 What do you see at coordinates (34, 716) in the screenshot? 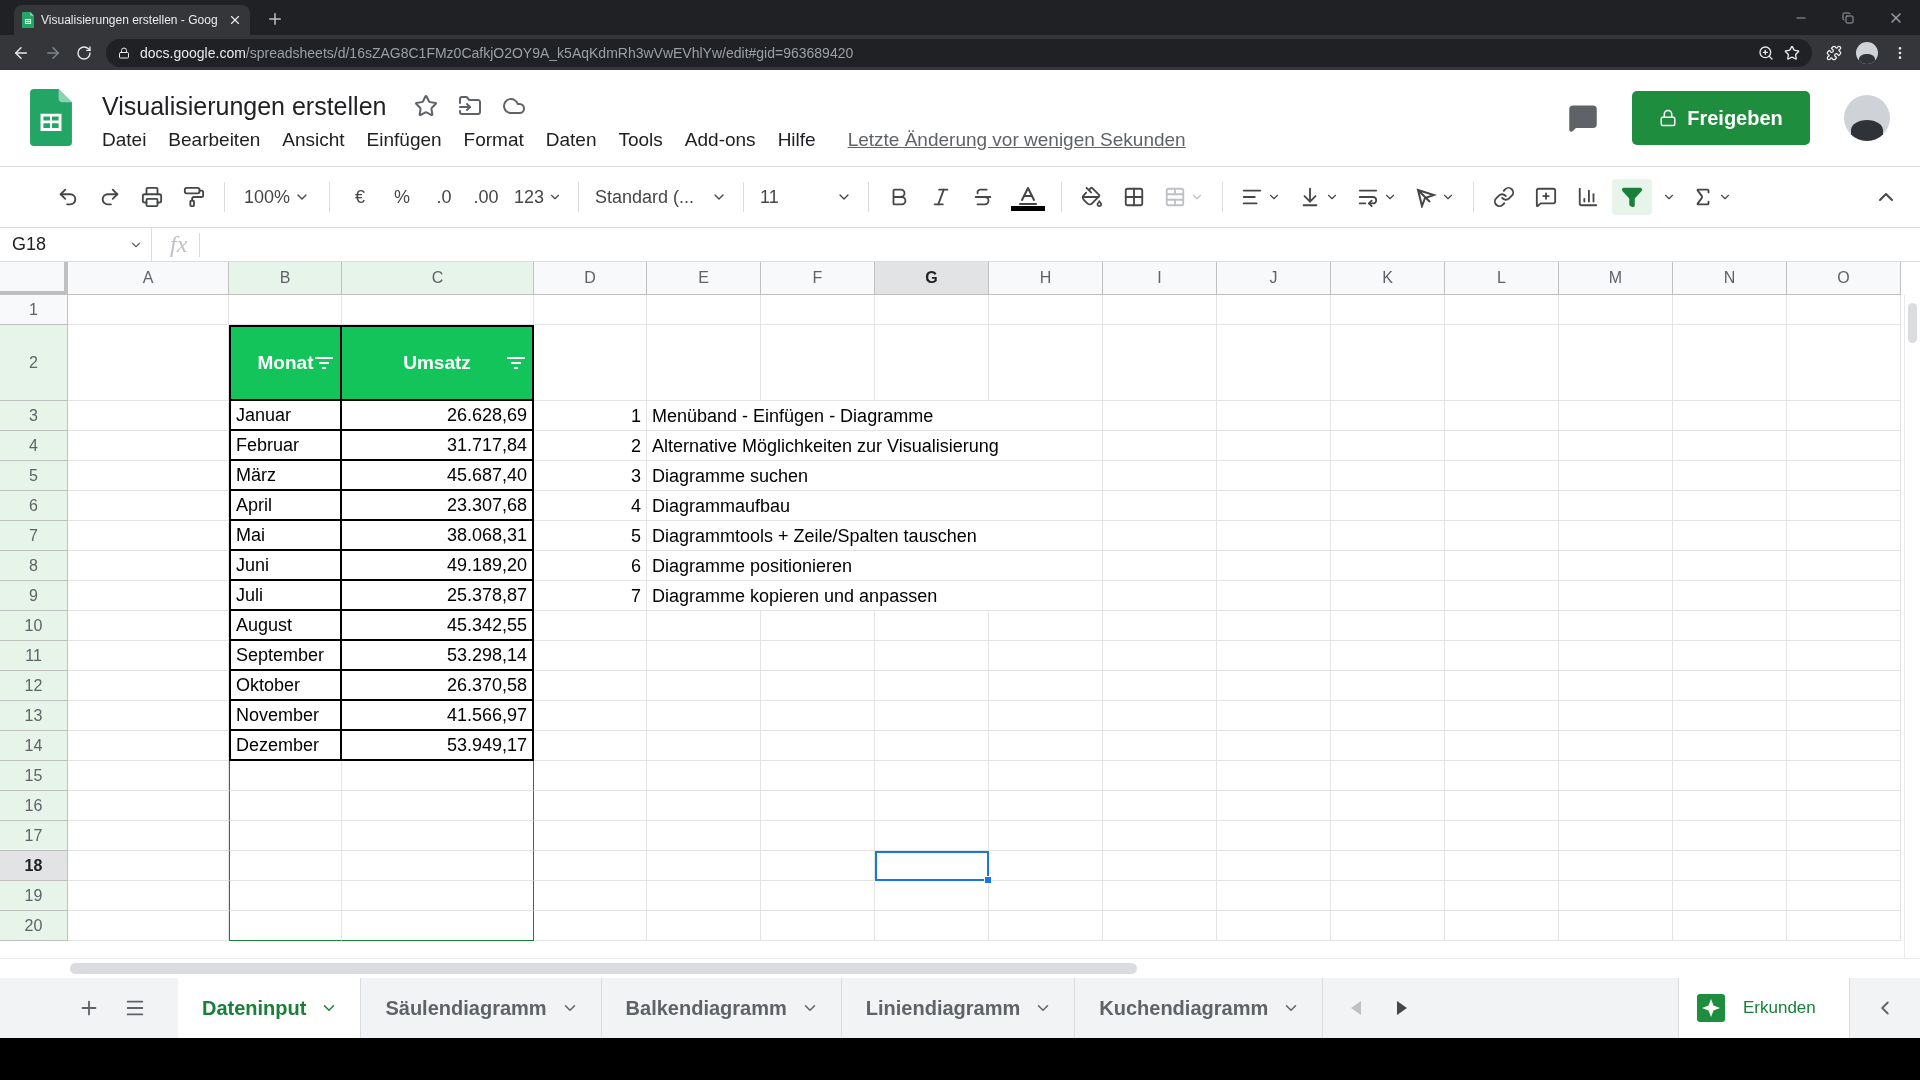
I see `row-header: 13` at bounding box center [34, 716].